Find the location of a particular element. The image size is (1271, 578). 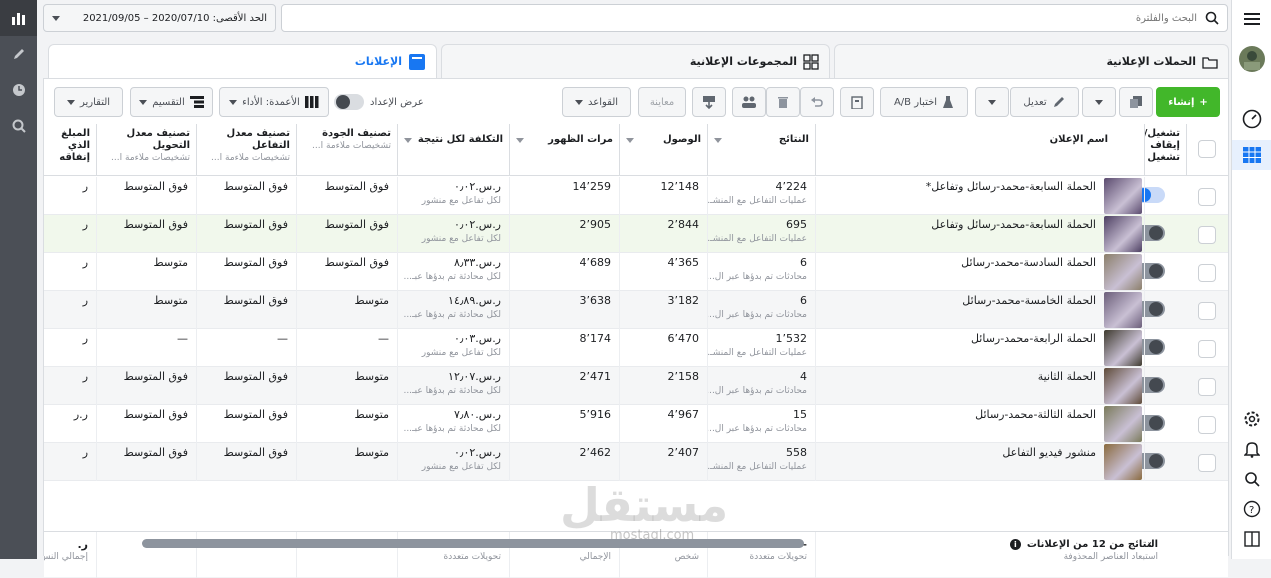

tab-ads-label: الإعلانات is located at coordinates (378, 61).